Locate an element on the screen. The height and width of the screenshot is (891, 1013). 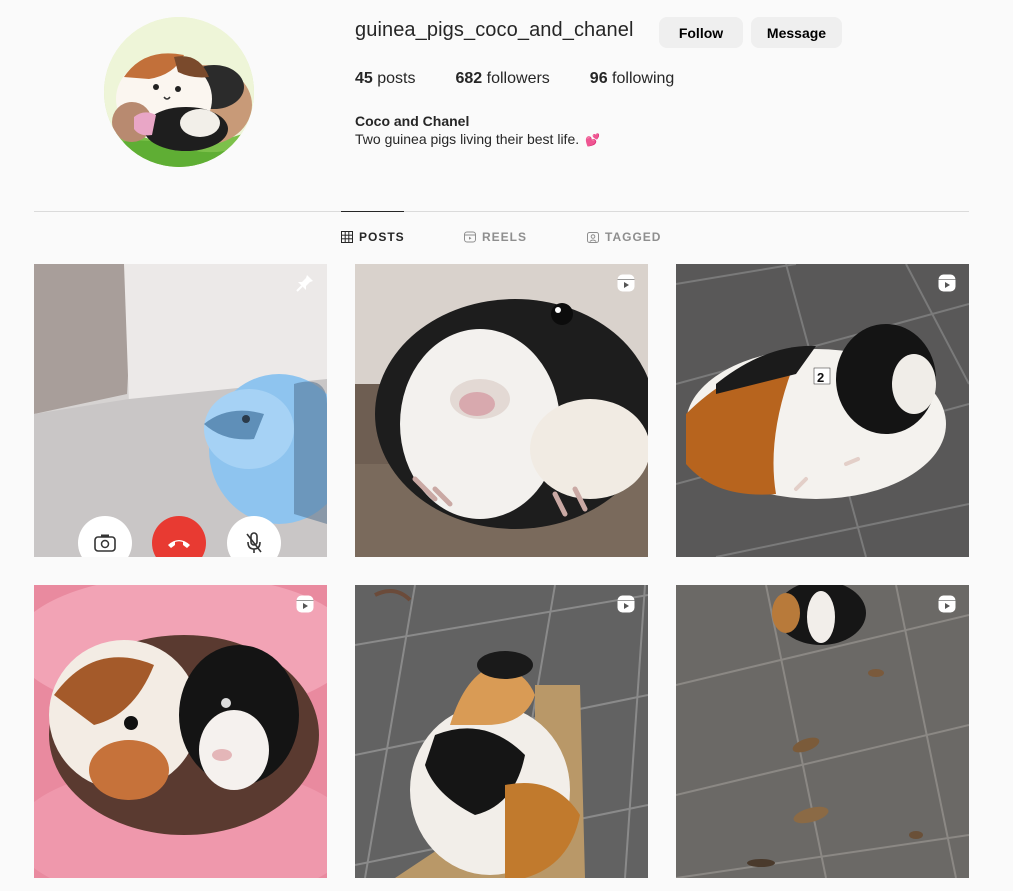
posts-count: 45 is located at coordinates (364, 78).